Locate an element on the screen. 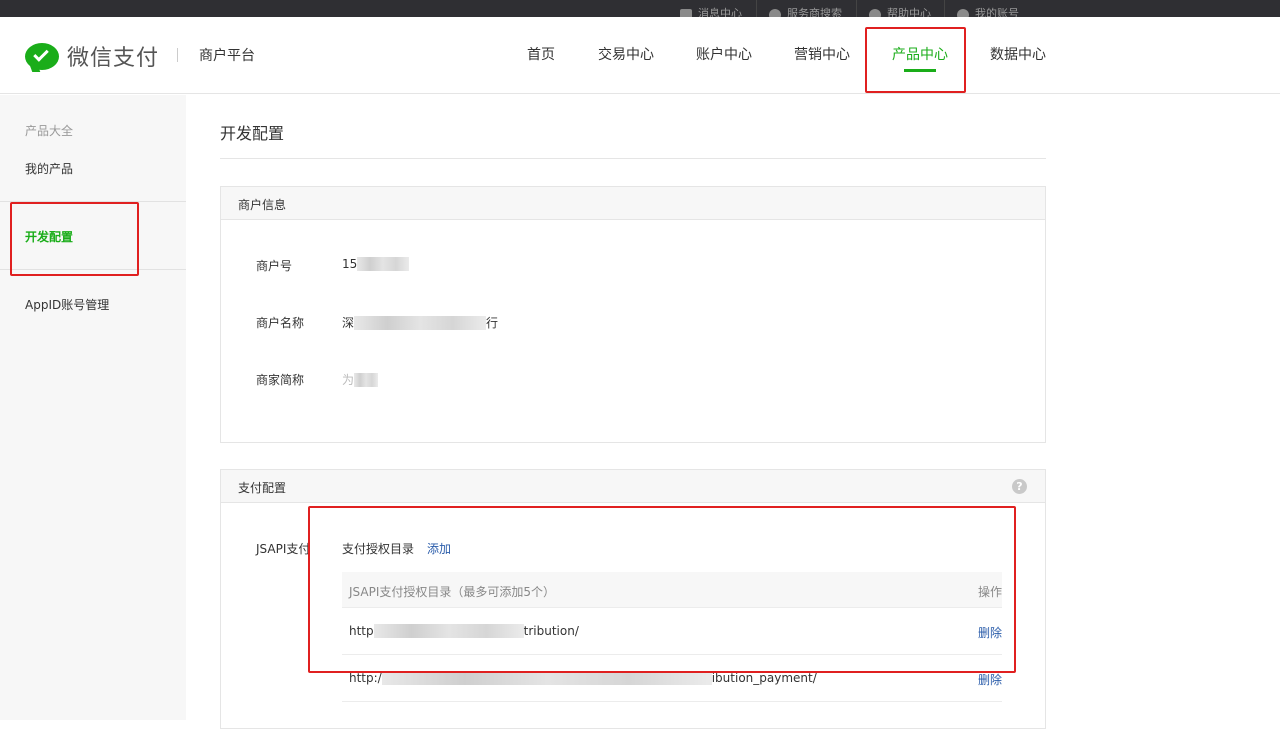 The height and width of the screenshot is (729, 1280). column-header-directory: JSAPI支付授权目录（最多可添加5个） is located at coordinates (452, 592).